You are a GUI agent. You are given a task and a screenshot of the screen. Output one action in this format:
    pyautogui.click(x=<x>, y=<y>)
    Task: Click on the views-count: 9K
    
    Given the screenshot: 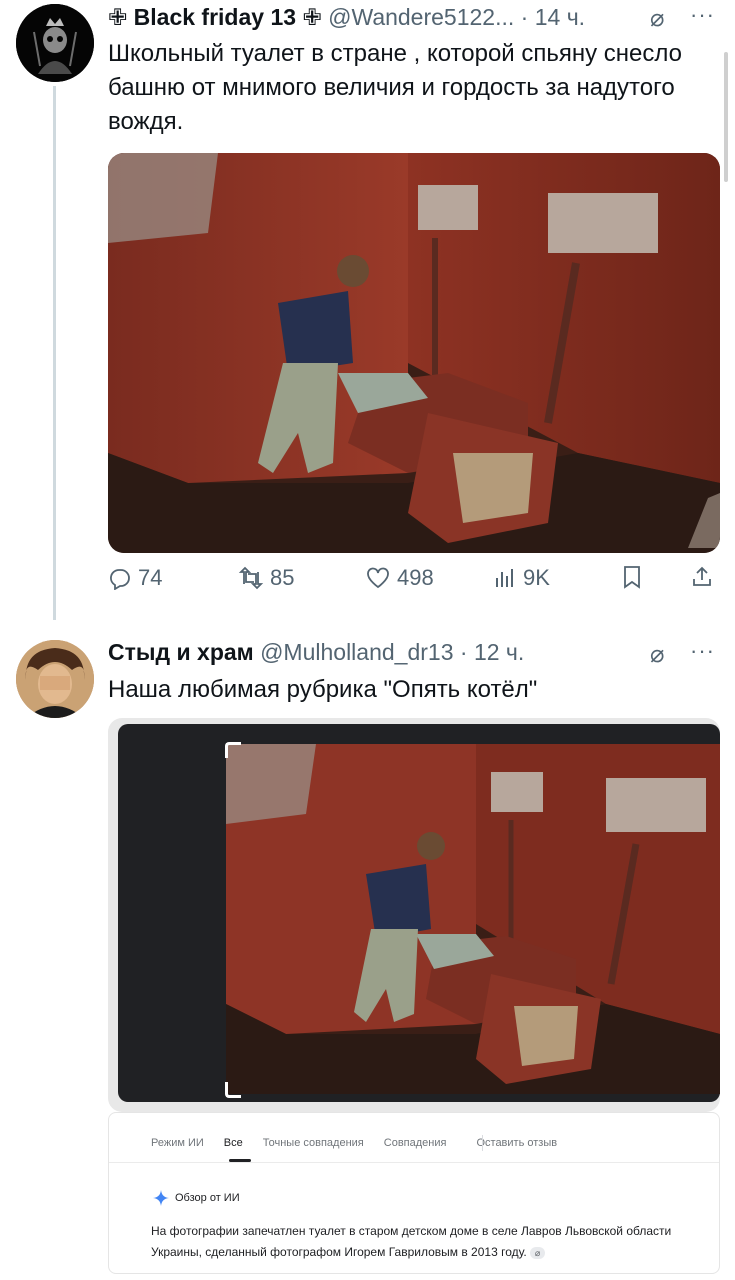 What is the action you would take?
    pyautogui.click(x=536, y=577)
    